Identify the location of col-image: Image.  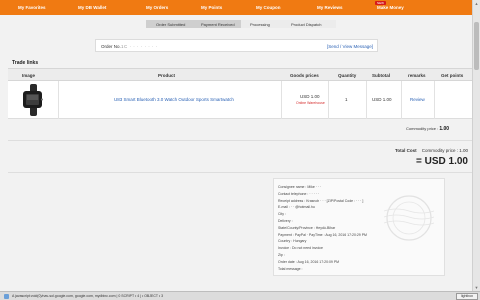
(29, 75).